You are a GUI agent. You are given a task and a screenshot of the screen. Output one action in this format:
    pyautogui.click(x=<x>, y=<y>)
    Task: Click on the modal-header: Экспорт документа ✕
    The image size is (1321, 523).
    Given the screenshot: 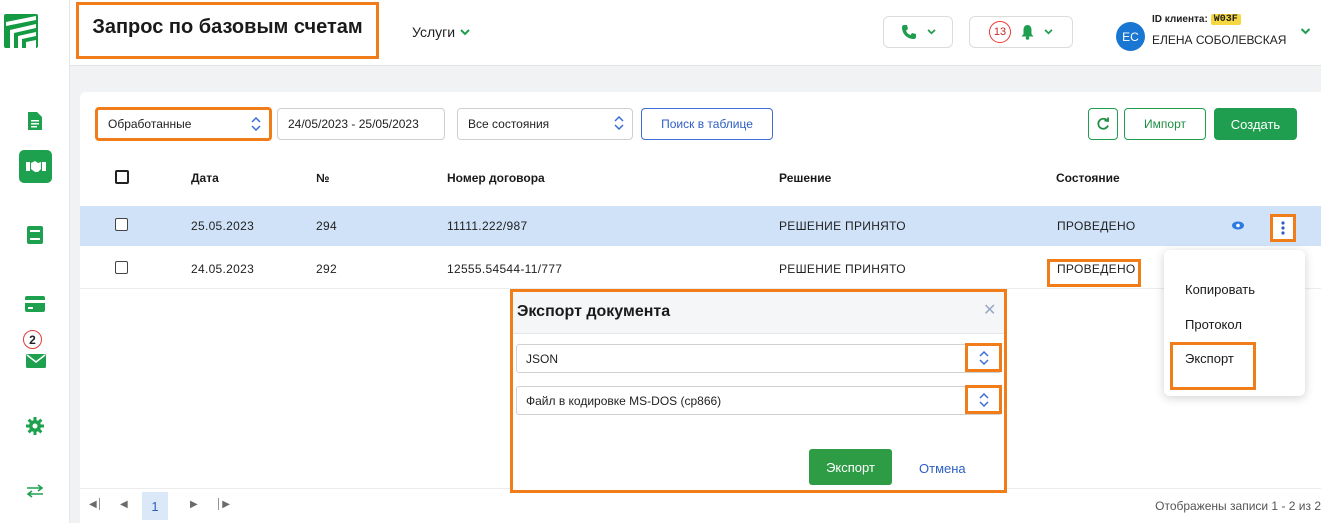 What is the action you would take?
    pyautogui.click(x=758, y=313)
    